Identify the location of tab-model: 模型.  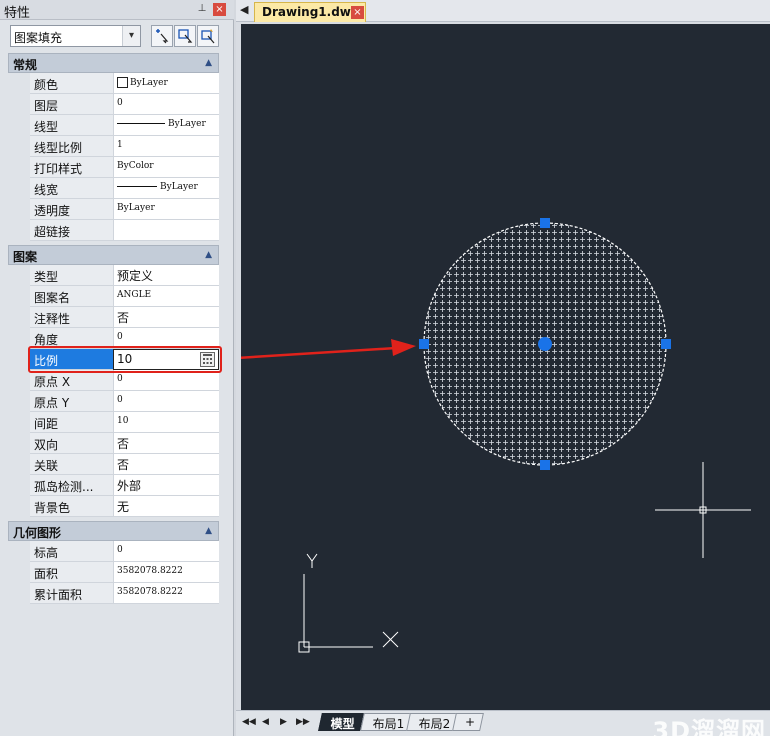
(341, 722).